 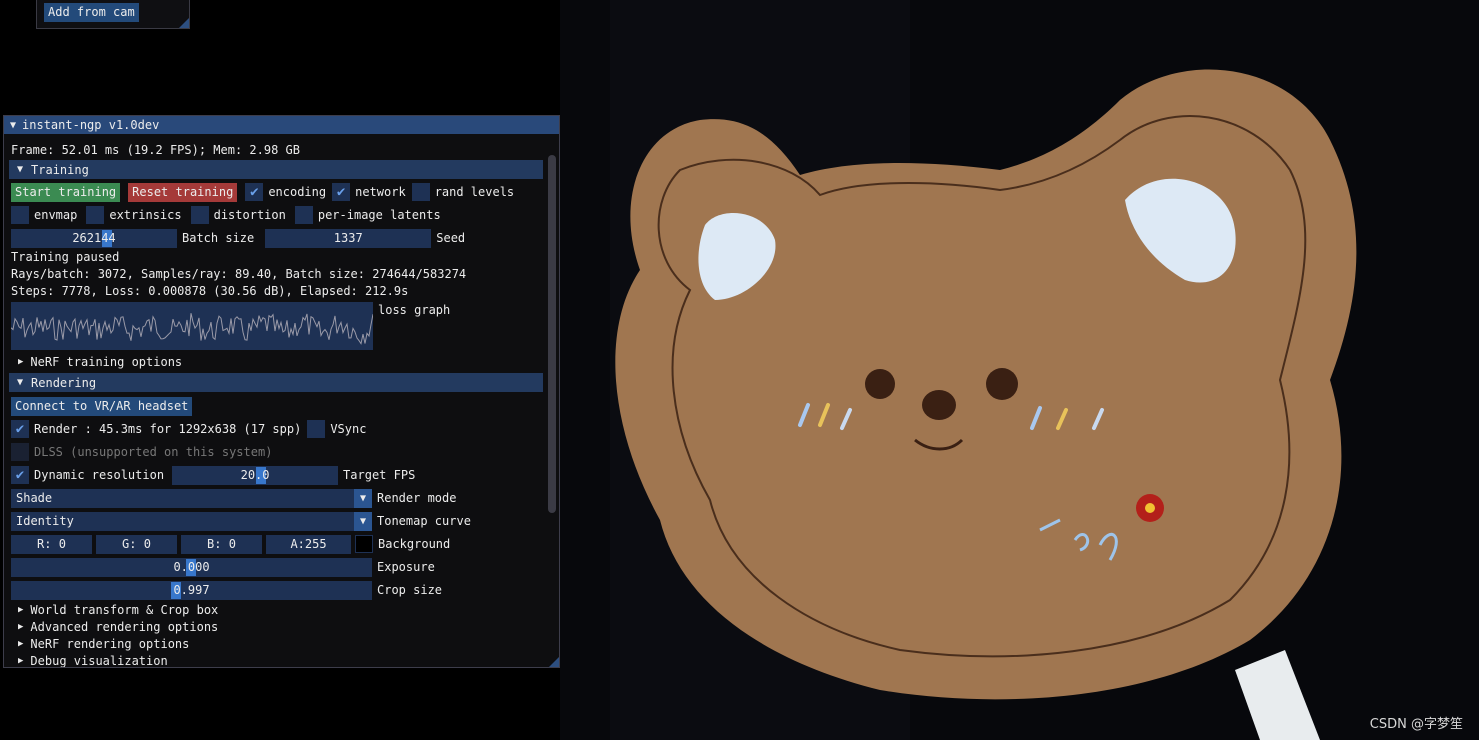 I want to click on target-fps-slider: 20.0, so click(x=255, y=475).